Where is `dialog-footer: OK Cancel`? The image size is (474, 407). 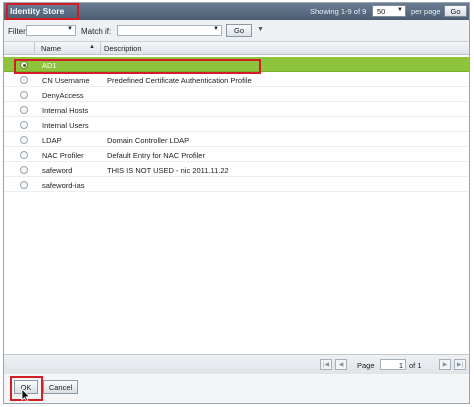 dialog-footer: OK Cancel is located at coordinates (236, 388).